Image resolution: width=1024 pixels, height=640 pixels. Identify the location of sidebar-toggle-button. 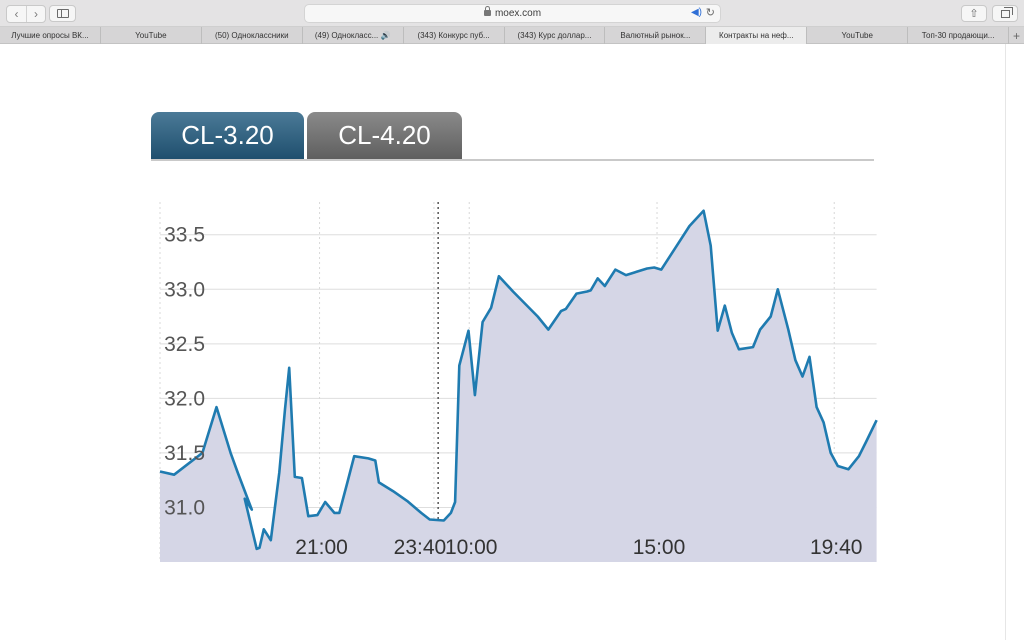
(62, 13).